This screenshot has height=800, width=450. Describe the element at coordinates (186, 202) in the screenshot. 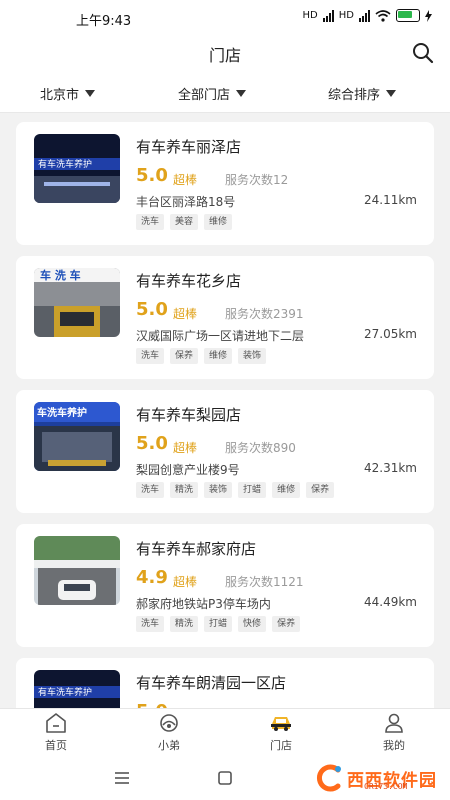

I see `store-address: 丰台区丽泽路18号` at that location.